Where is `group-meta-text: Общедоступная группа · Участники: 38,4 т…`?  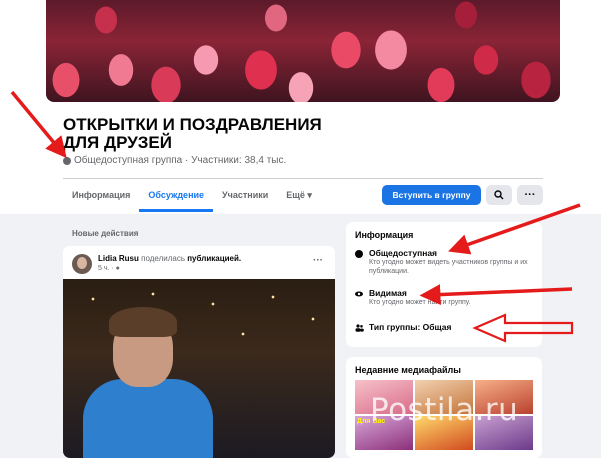 group-meta-text: Общедоступная группа · Участники: 38,4 т… is located at coordinates (180, 160).